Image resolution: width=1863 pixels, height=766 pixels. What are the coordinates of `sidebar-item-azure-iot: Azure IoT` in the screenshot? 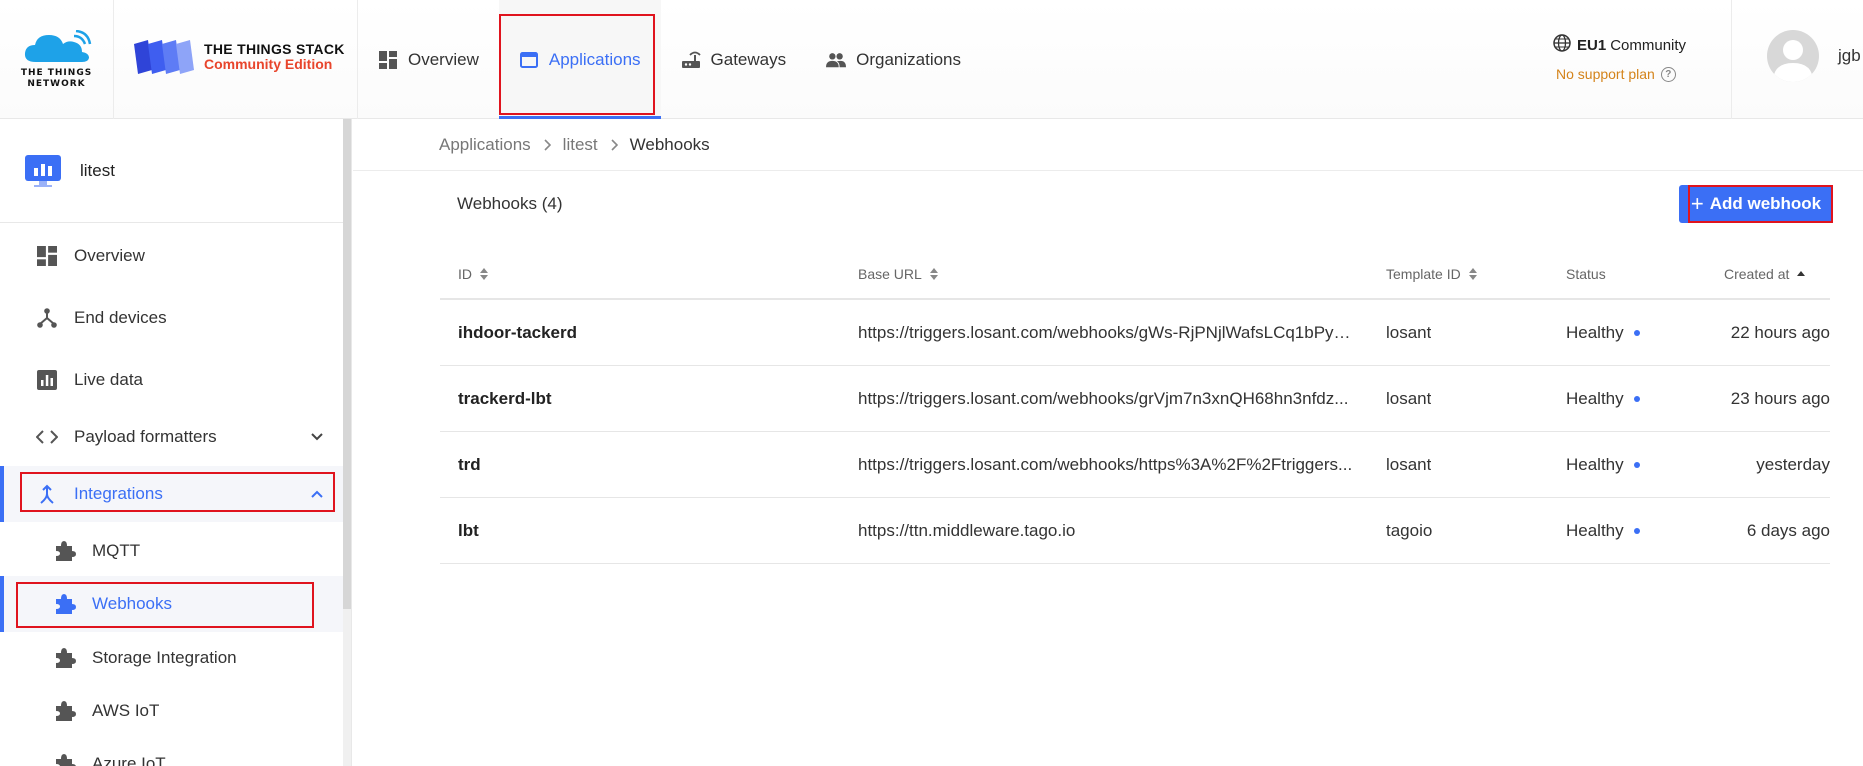 It's located at (172, 751).